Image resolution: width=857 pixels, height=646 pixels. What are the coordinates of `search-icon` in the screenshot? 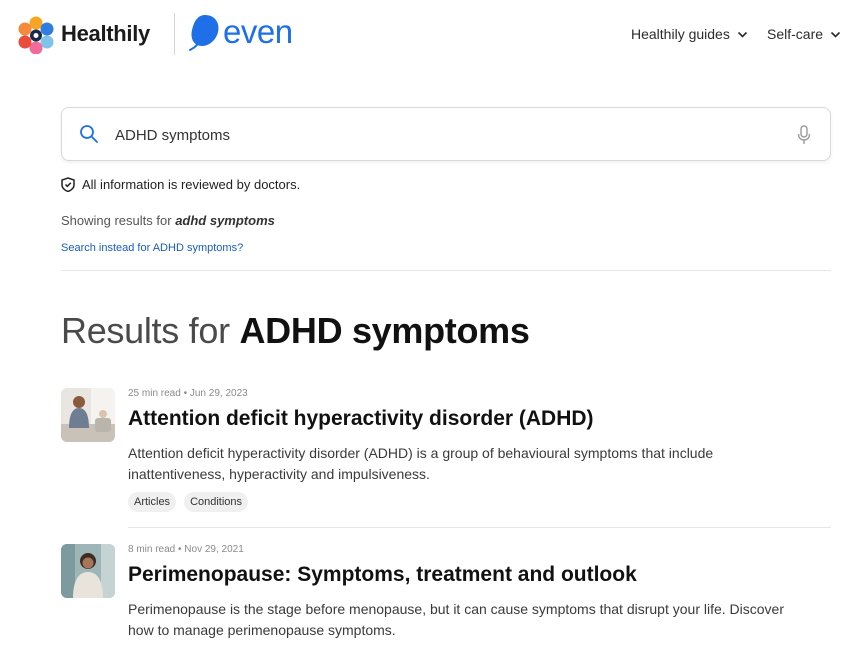 It's located at (89, 134).